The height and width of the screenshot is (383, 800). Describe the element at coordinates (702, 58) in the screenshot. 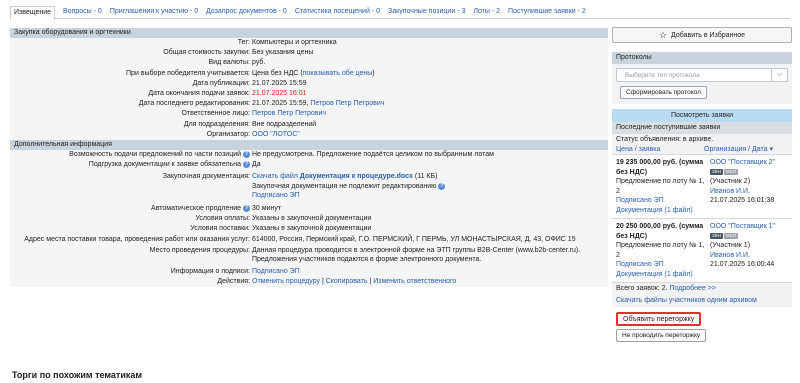

I see `protocols-title: Протоколы` at that location.